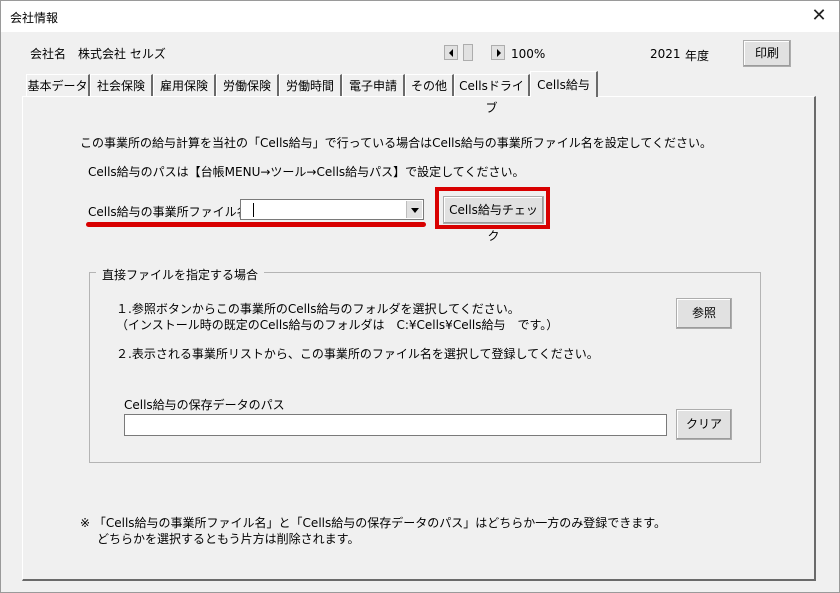  Describe the element at coordinates (122, 54) in the screenshot. I see `company-name: 株式会社 セルズ` at that location.